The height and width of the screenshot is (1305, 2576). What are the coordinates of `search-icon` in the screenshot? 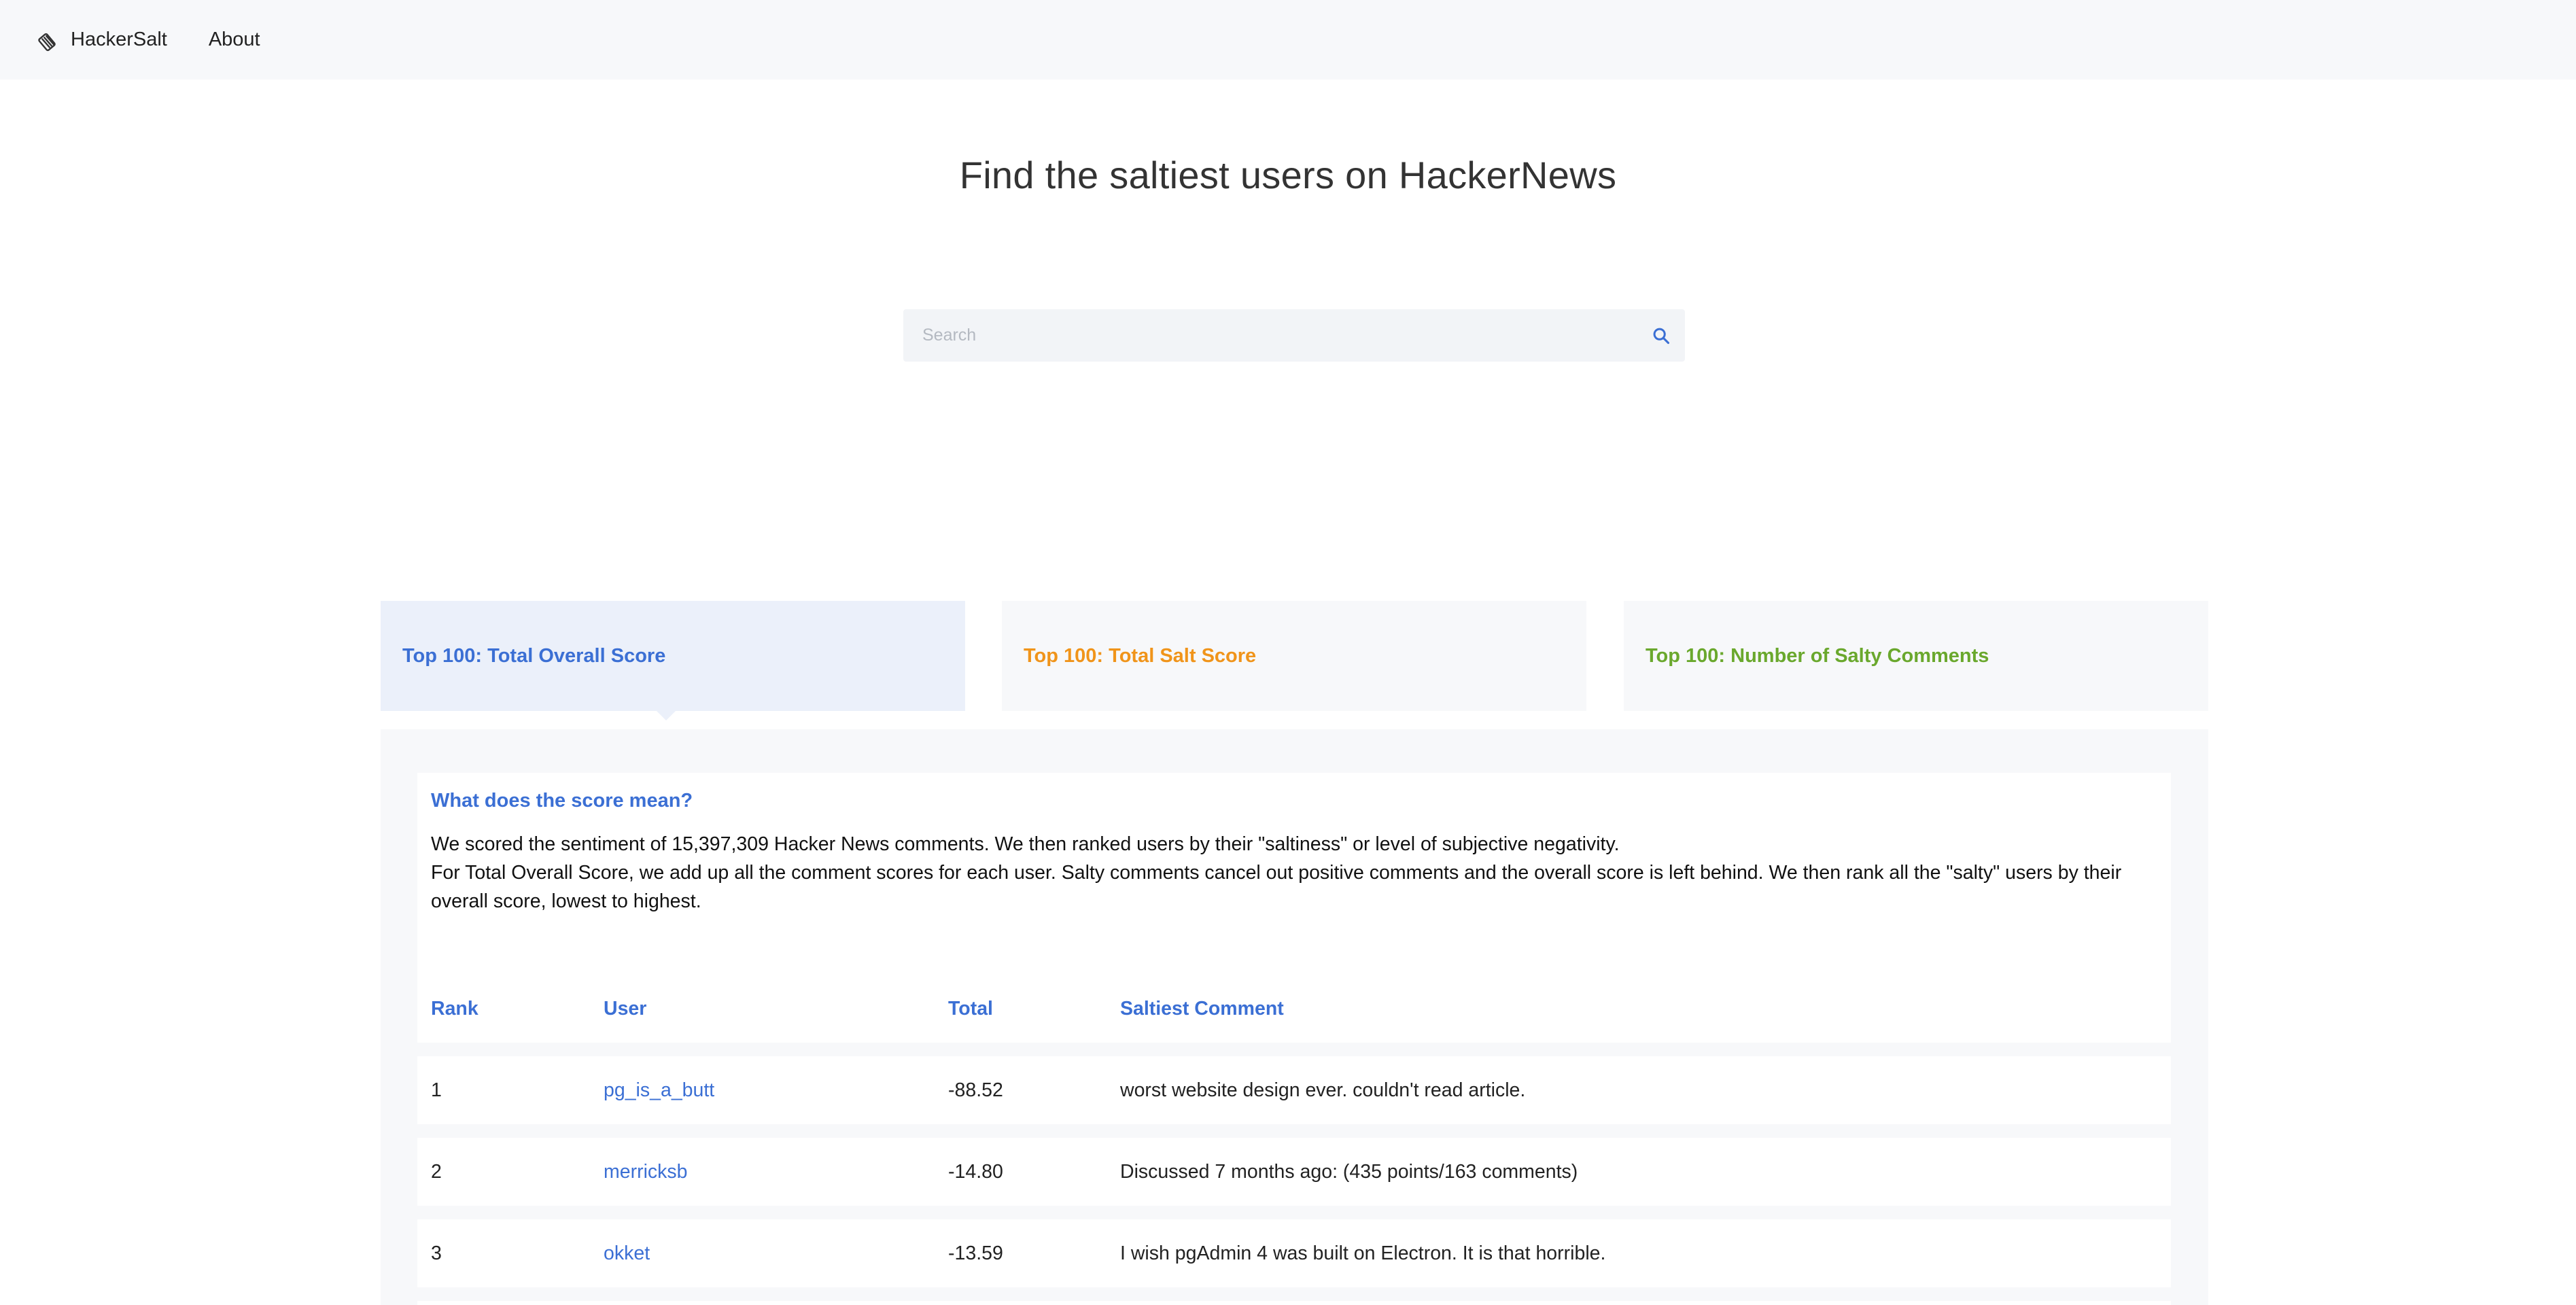 It's located at (1661, 336).